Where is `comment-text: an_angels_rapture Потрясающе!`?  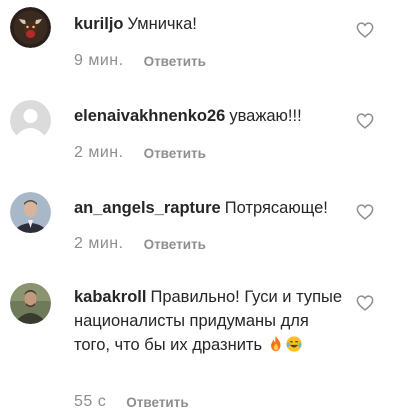 comment-text: an_angels_rapture Потрясающе! is located at coordinates (209, 208).